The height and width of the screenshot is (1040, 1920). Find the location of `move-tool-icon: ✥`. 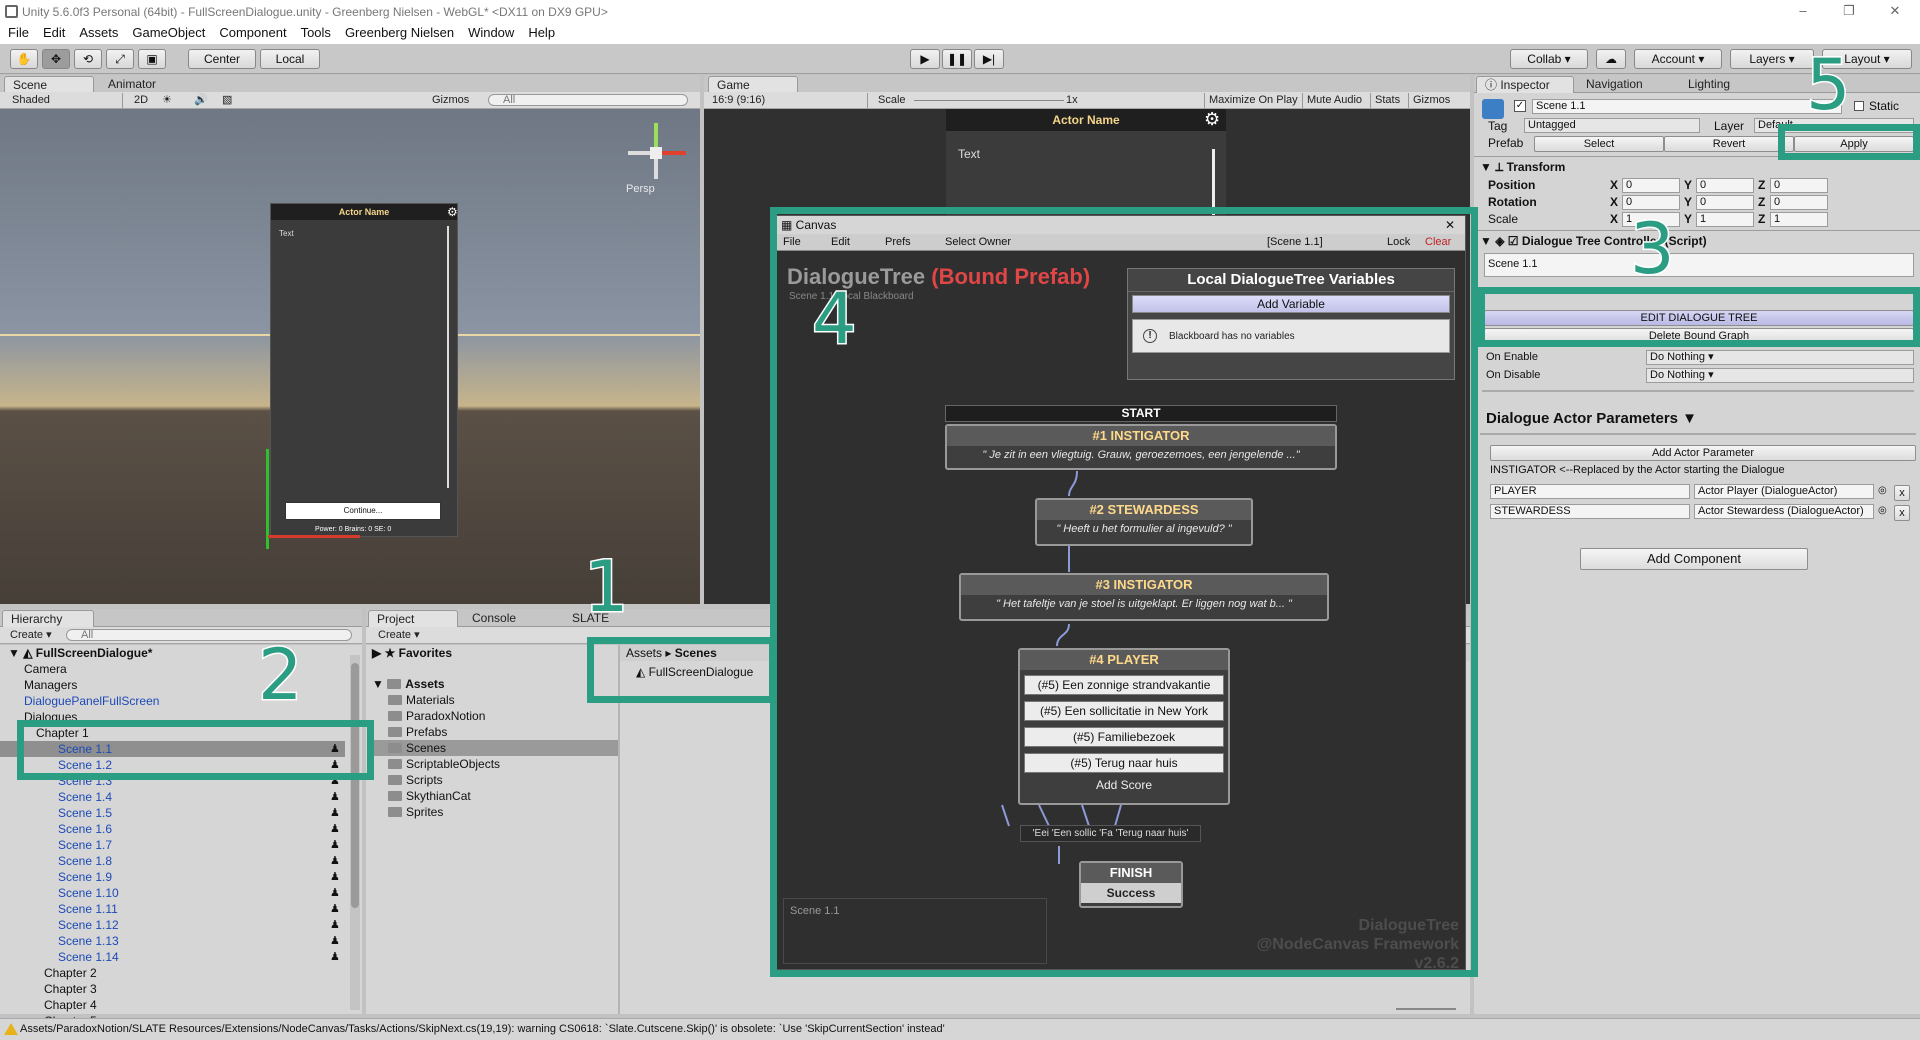

move-tool-icon: ✥ is located at coordinates (56, 59).